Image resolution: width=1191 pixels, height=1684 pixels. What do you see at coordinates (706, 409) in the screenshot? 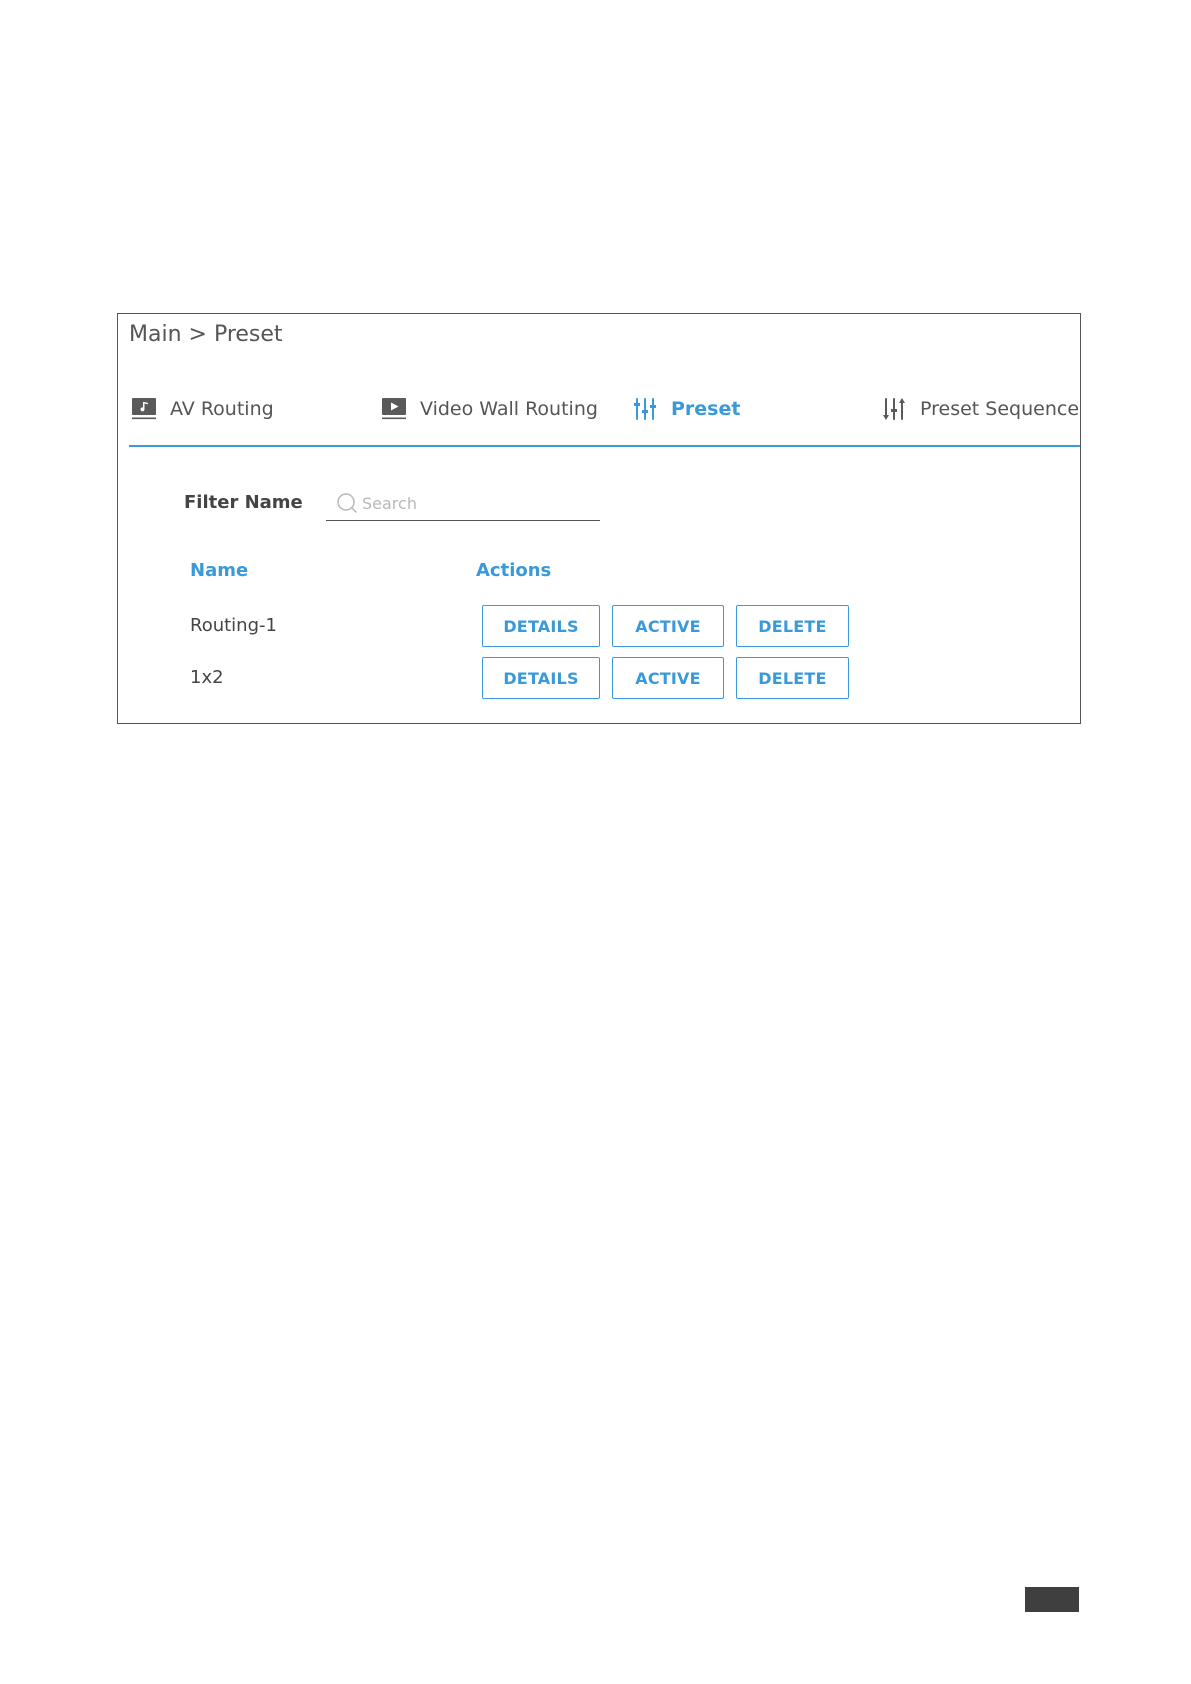
I see `tab-label: Preset` at bounding box center [706, 409].